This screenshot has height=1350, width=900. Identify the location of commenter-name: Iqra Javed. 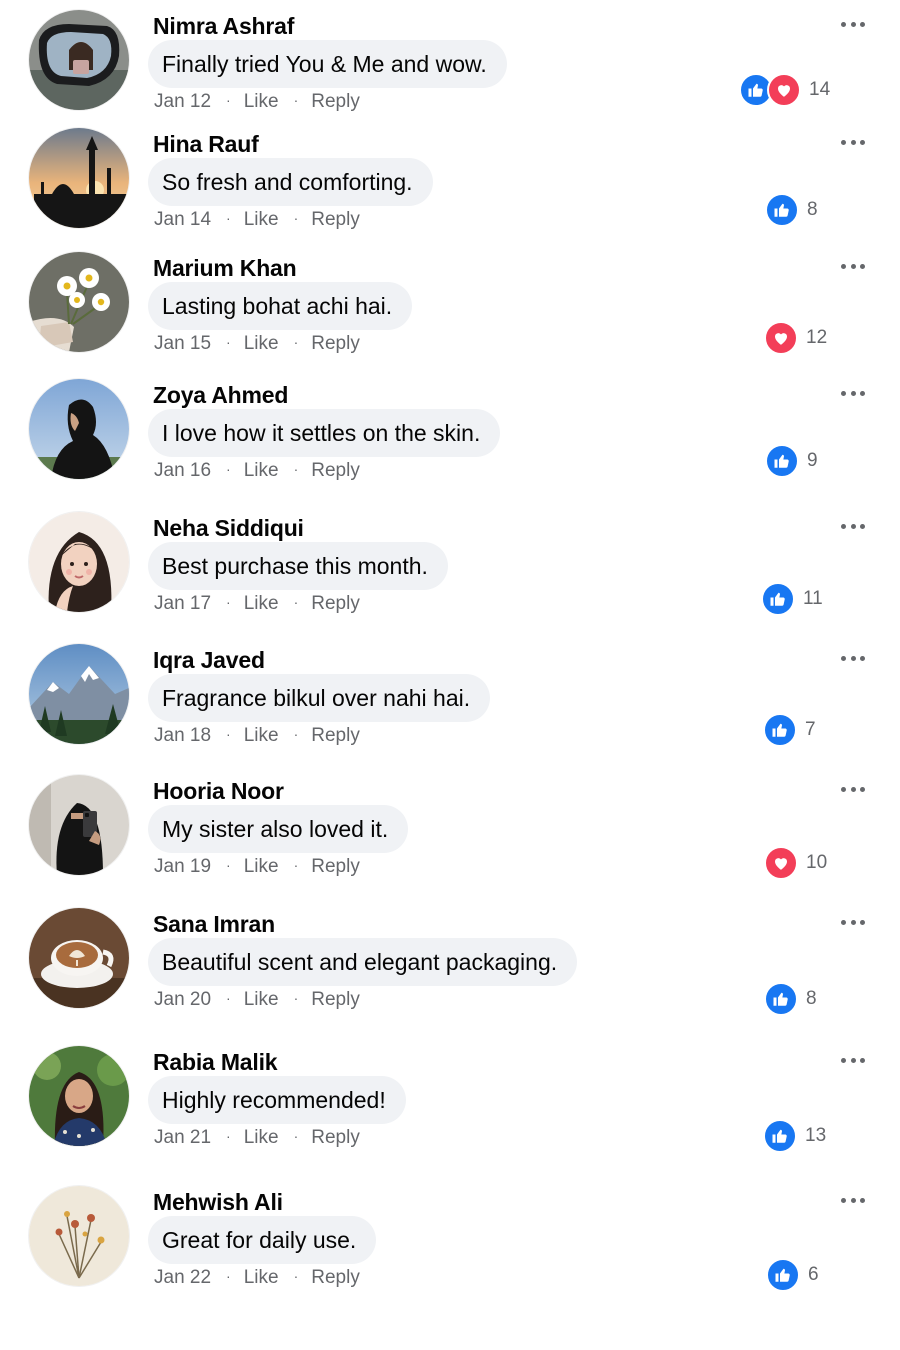
(209, 660).